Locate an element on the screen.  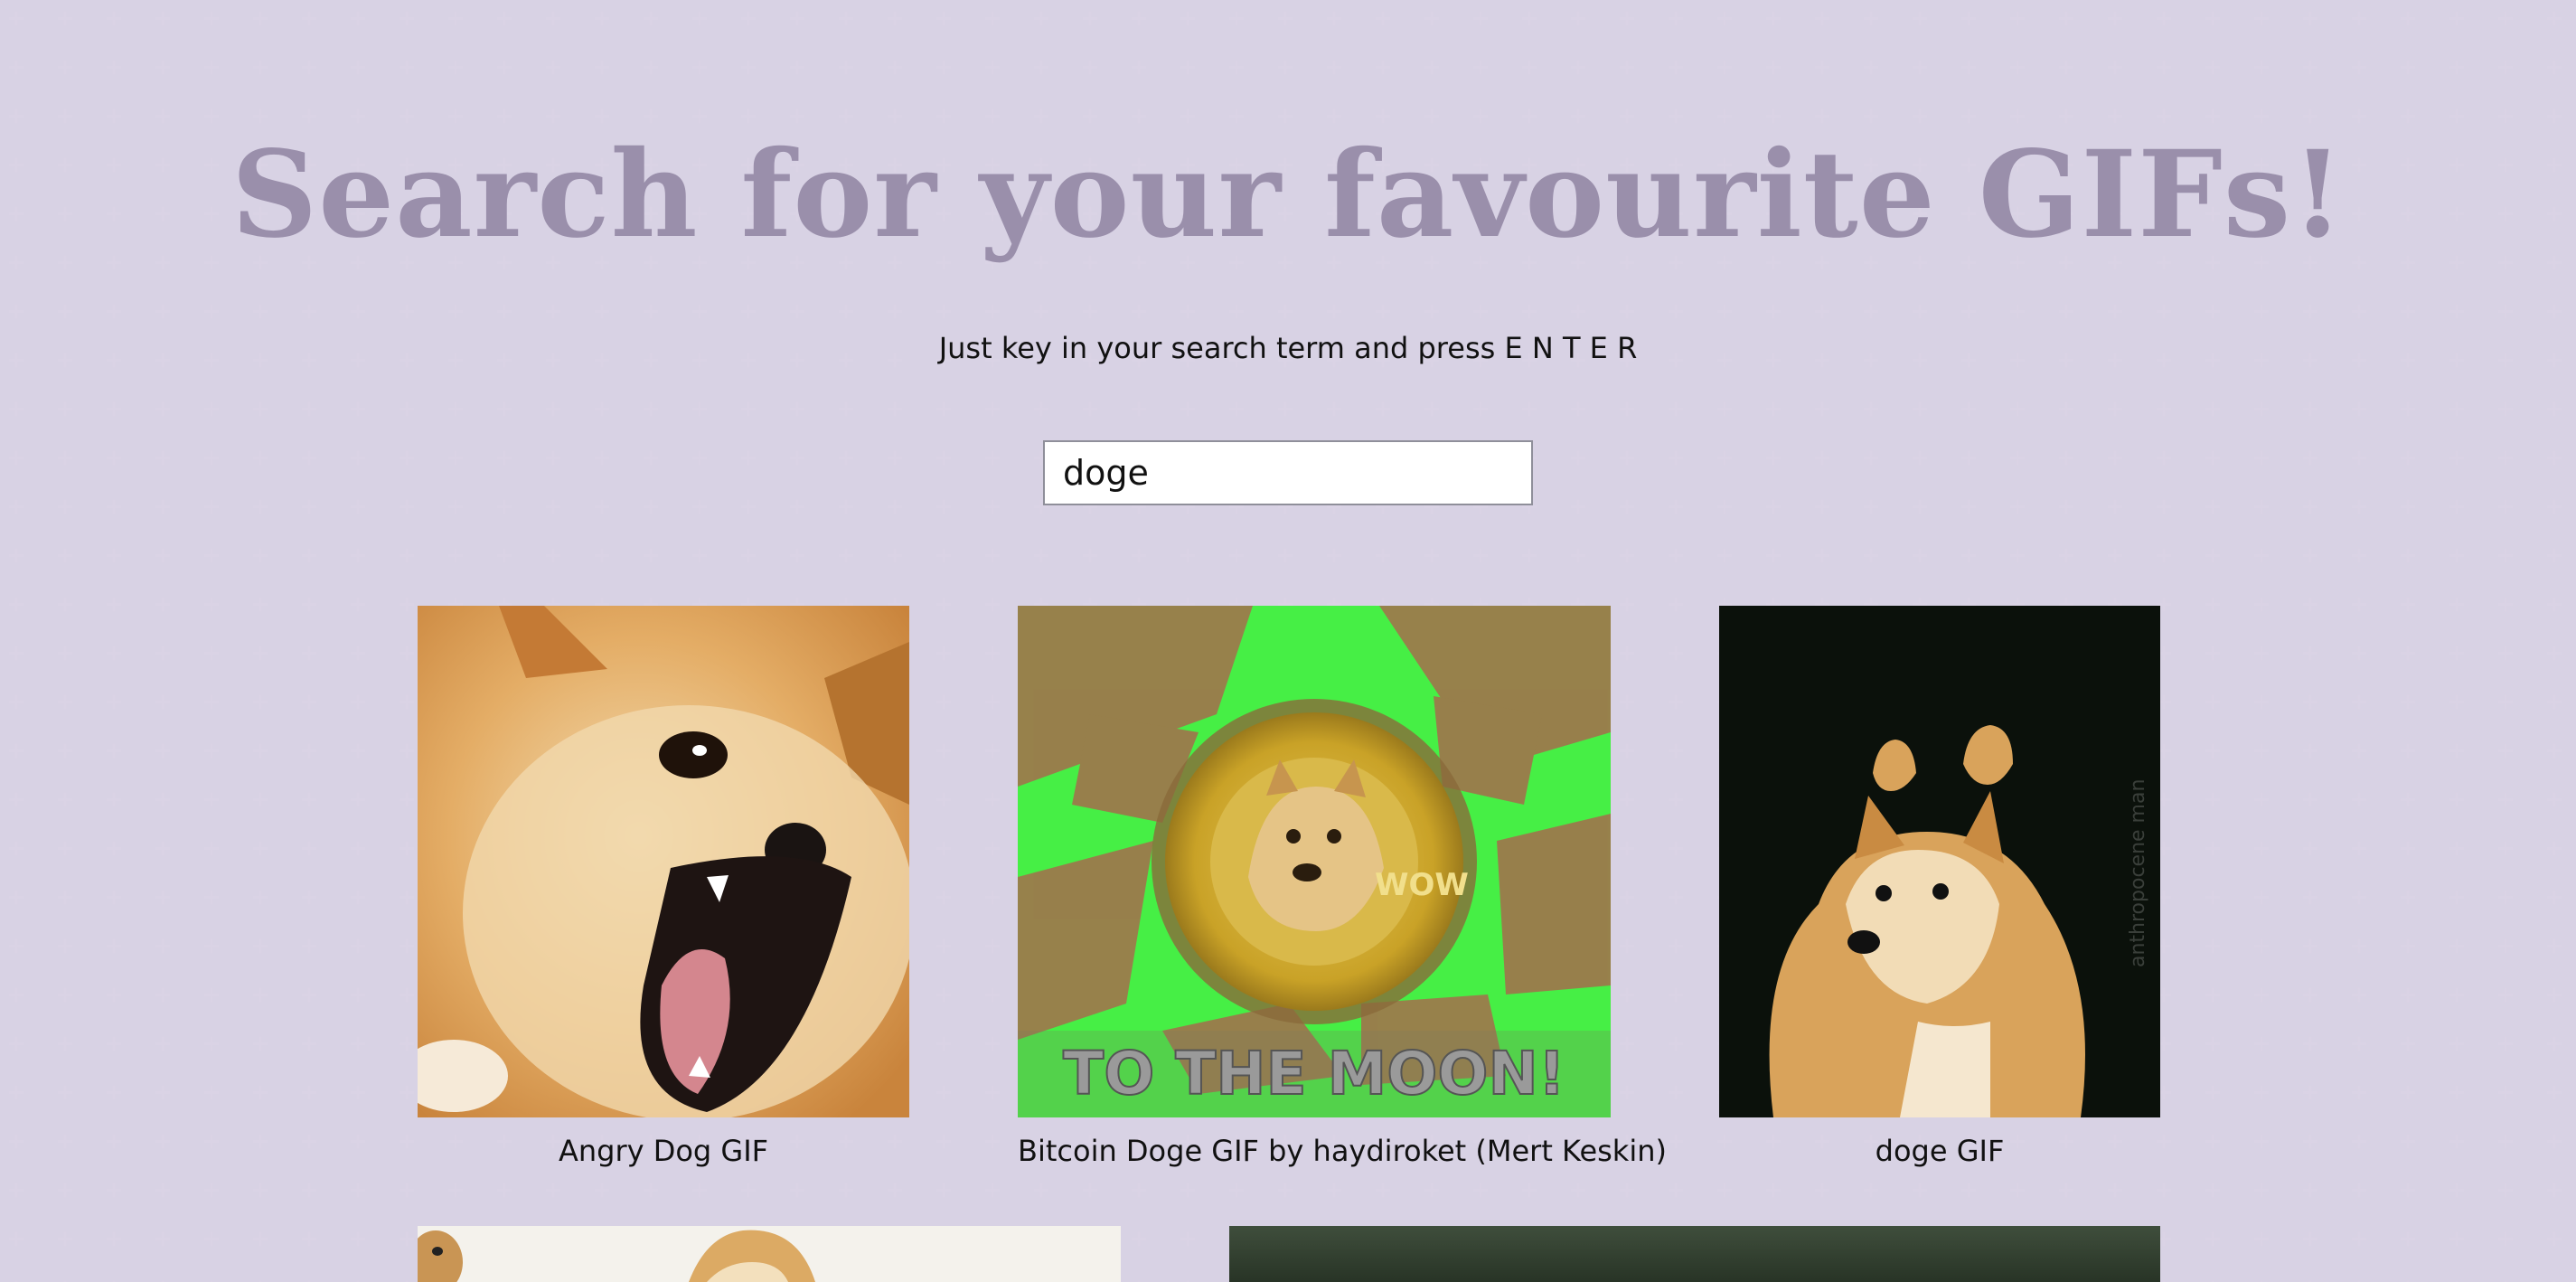
gif-image-angry-dog is located at coordinates (663, 862).